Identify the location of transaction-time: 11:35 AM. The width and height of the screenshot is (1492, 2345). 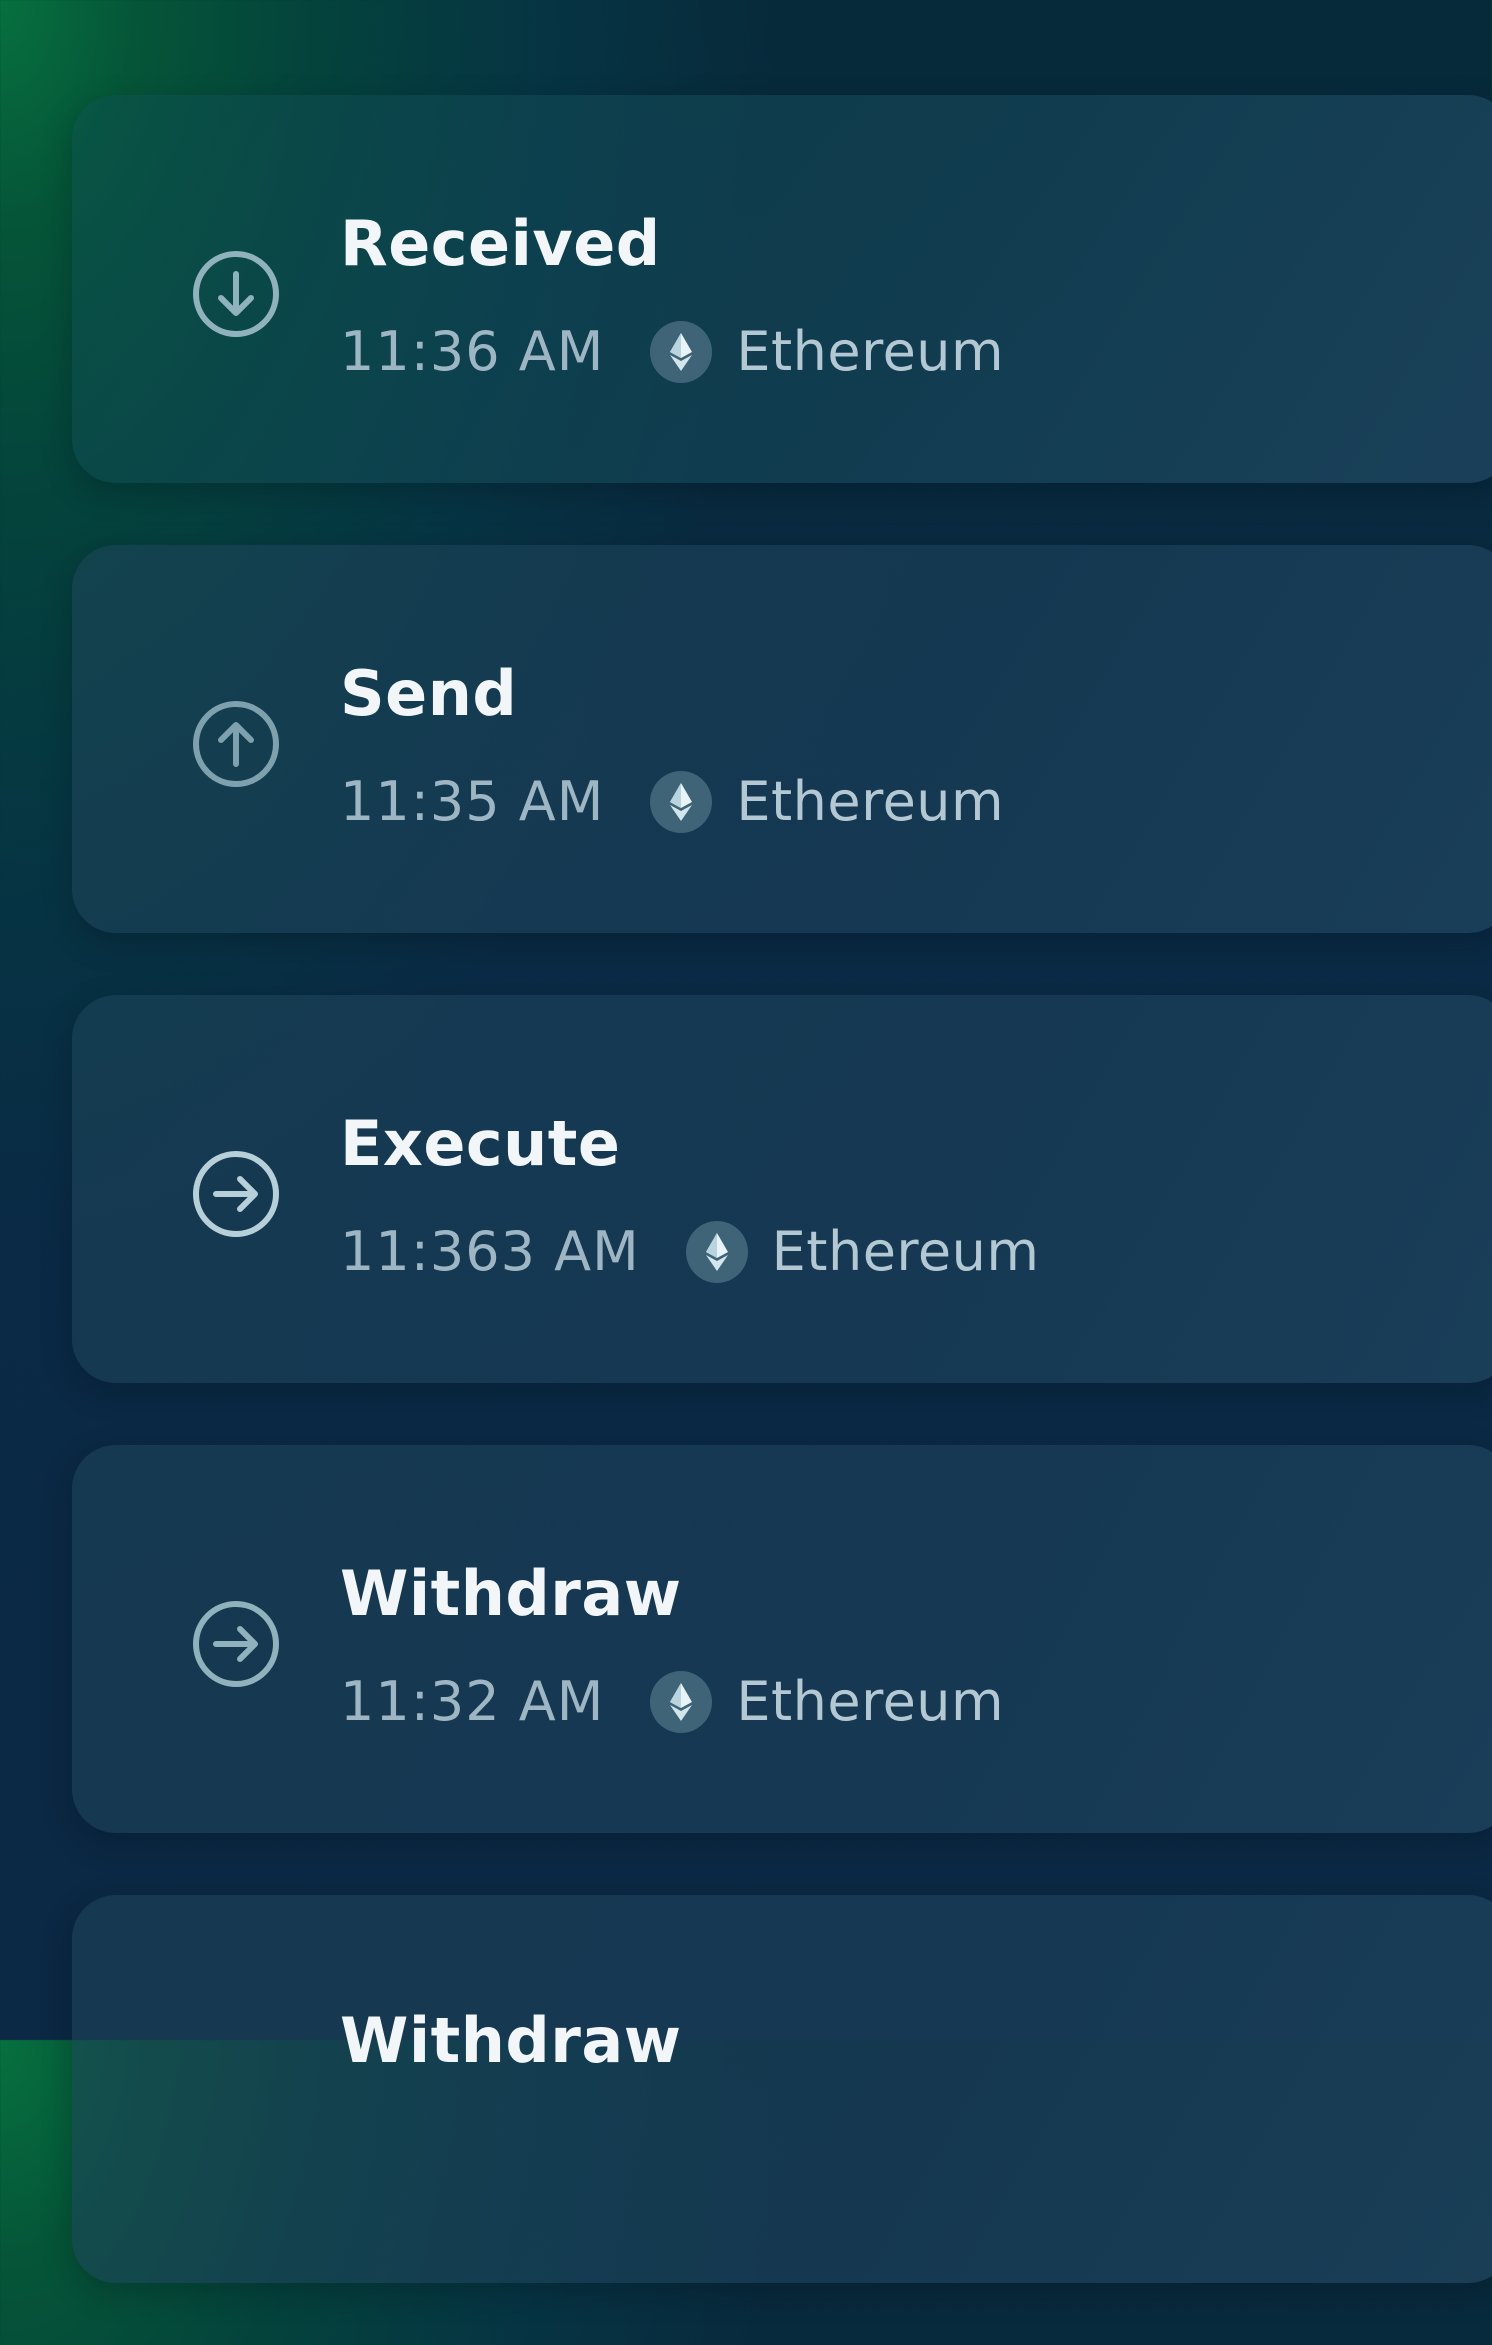
(472, 801).